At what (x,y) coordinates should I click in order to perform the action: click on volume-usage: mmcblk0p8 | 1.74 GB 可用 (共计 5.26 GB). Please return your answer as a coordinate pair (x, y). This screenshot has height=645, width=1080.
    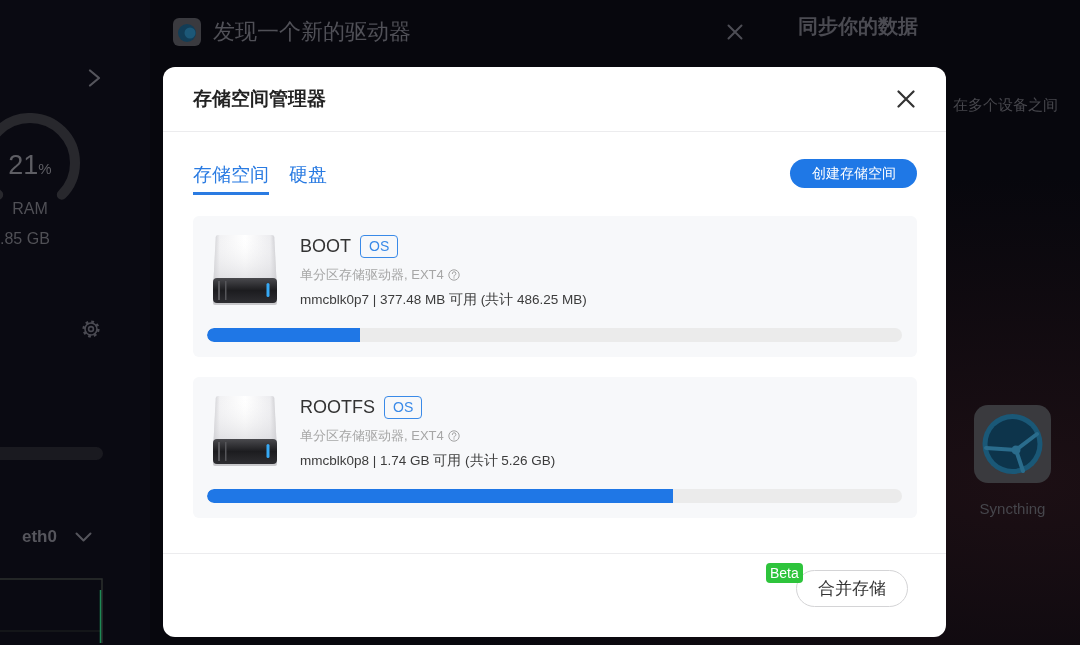
    Looking at the image, I should click on (428, 461).